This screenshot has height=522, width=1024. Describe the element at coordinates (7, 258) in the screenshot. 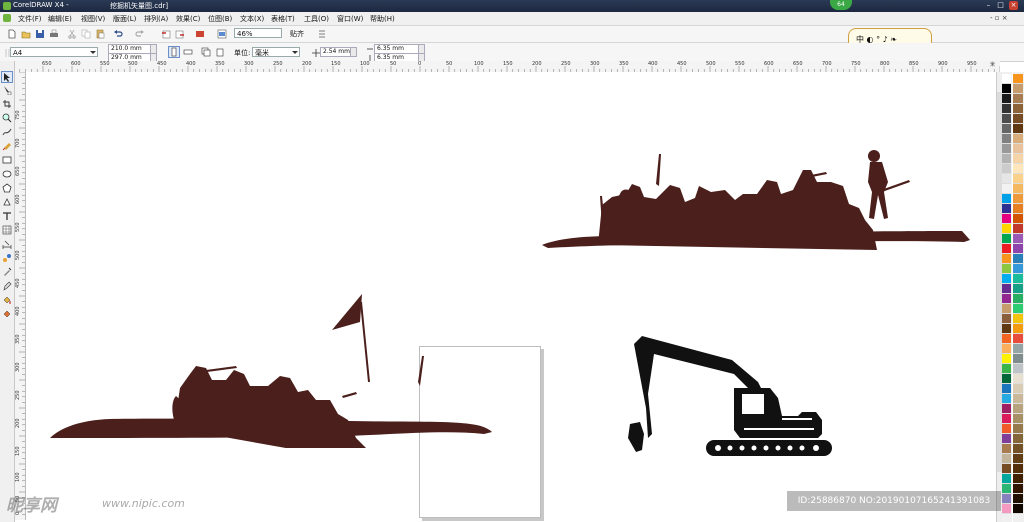

I see `interactive-blend-tool-icon` at that location.